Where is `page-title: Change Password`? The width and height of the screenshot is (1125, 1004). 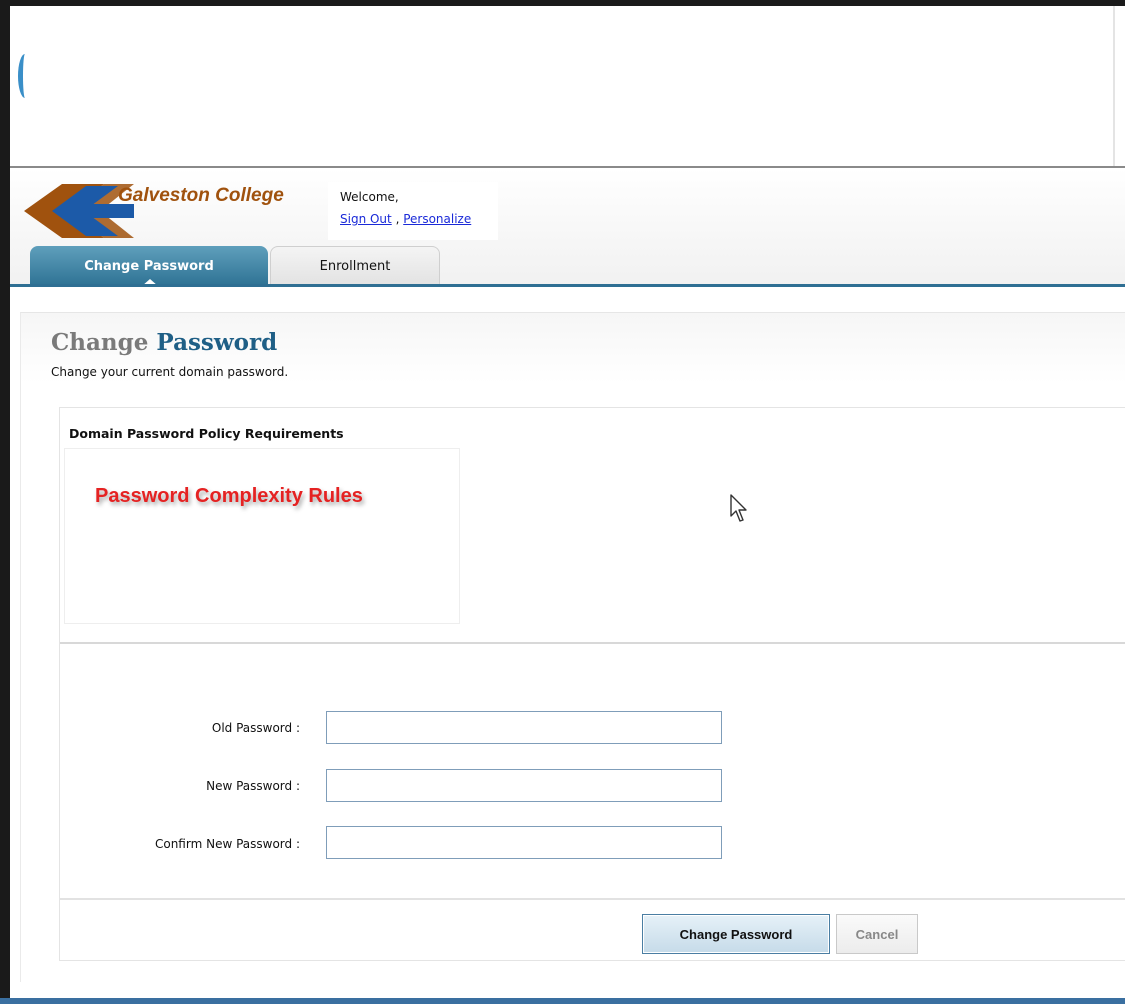
page-title: Change Password is located at coordinates (164, 342).